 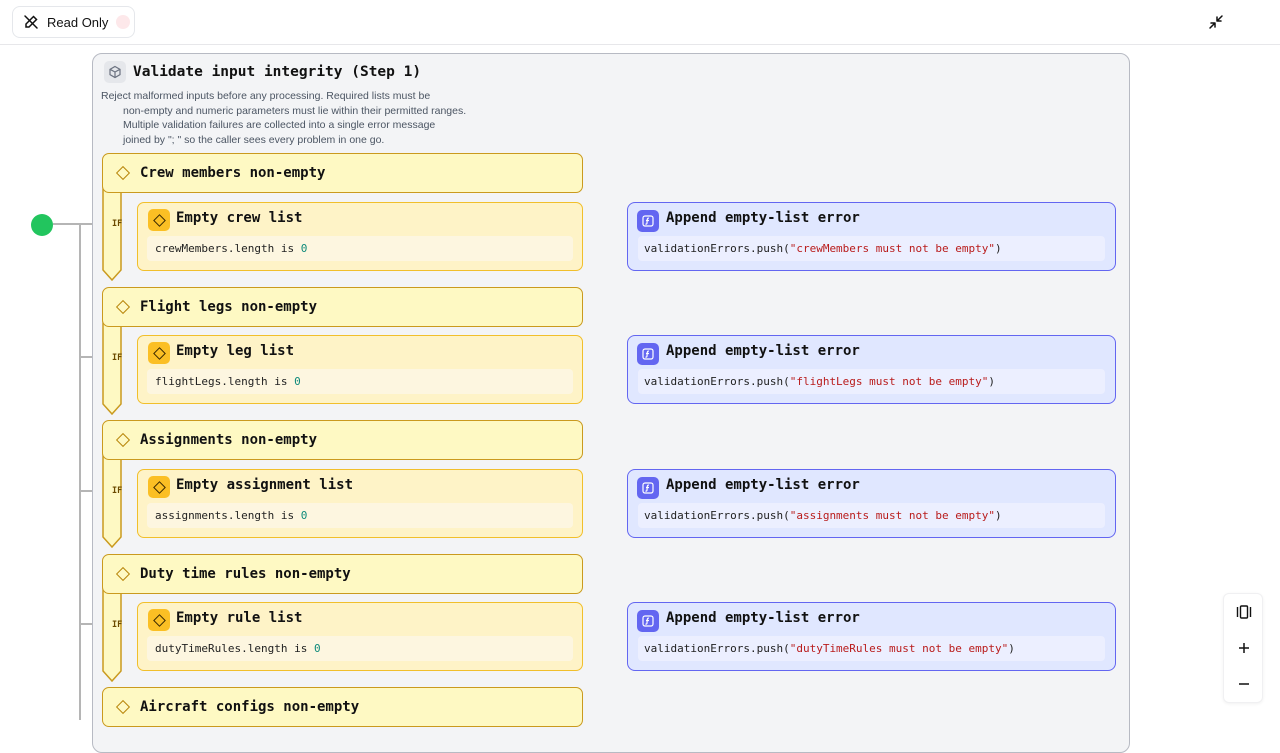 I want to click on if-header: Flight legs non-empty, so click(x=342, y=307).